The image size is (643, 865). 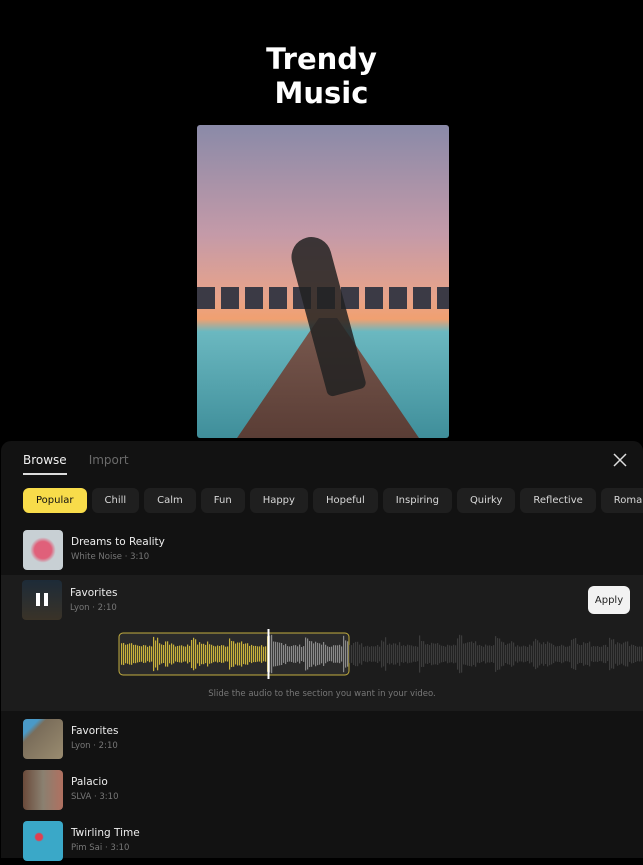 I want to click on pause-icon, so click(x=42, y=600).